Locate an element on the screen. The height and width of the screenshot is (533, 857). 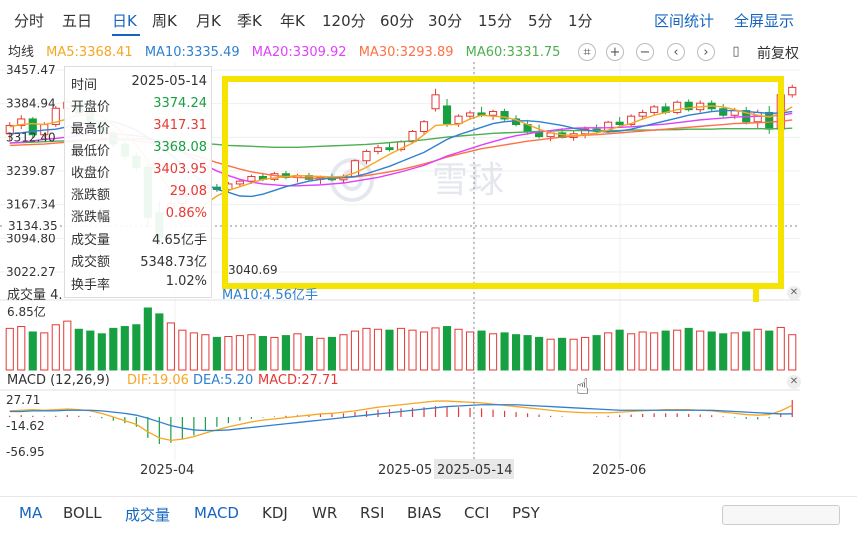
cursor-date-label: 2025-05-14 is located at coordinates (475, 470).